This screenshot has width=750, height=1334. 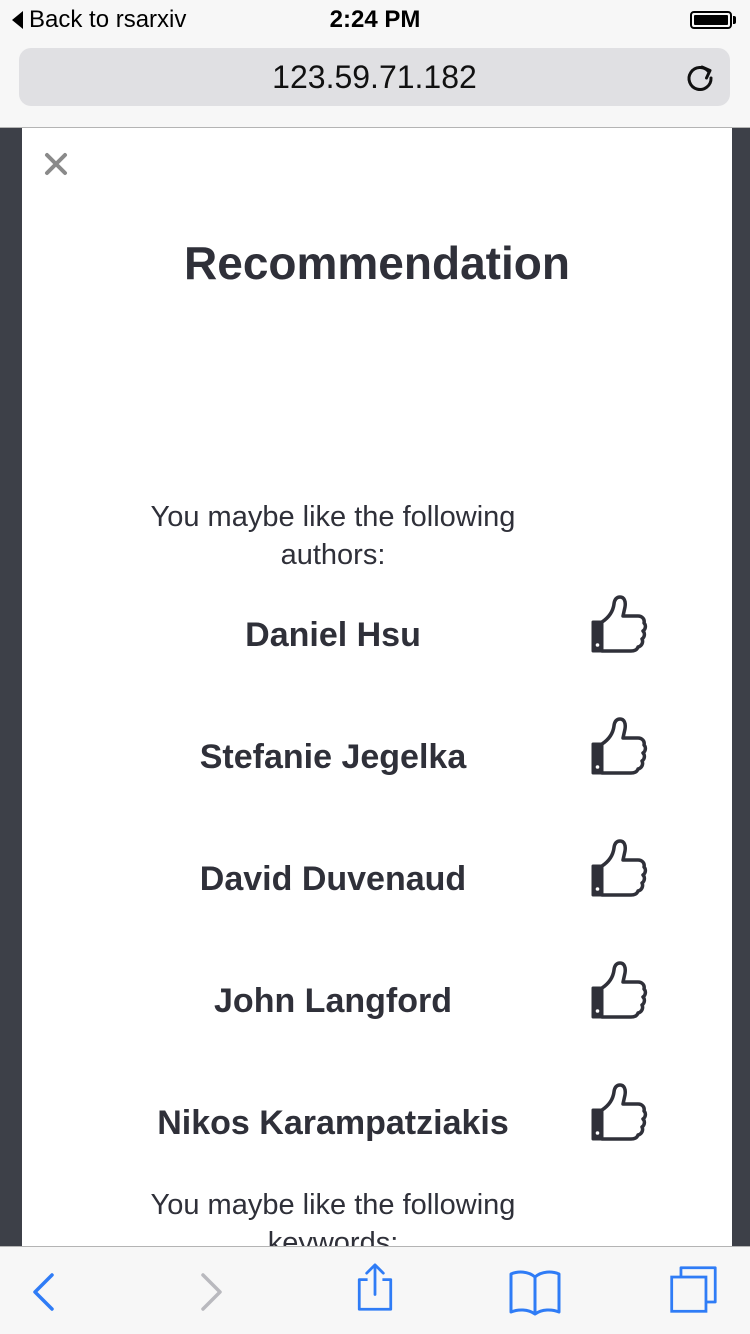 I want to click on status-time: 2:24 PM, so click(x=375, y=19).